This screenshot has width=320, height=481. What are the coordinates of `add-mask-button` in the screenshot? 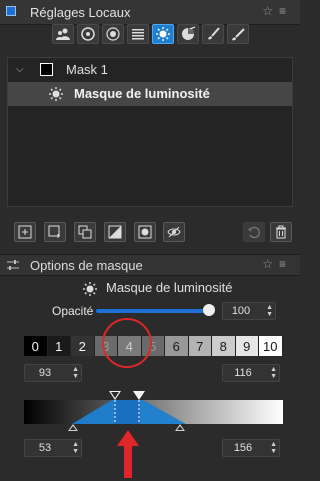 It's located at (25, 232).